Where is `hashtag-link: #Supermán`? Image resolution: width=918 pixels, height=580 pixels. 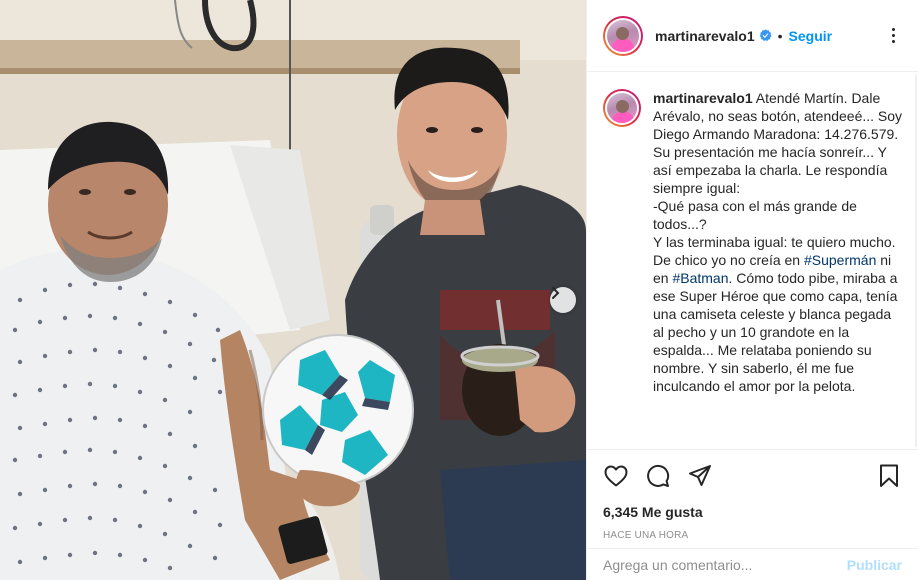
hashtag-link: #Supermán is located at coordinates (840, 260).